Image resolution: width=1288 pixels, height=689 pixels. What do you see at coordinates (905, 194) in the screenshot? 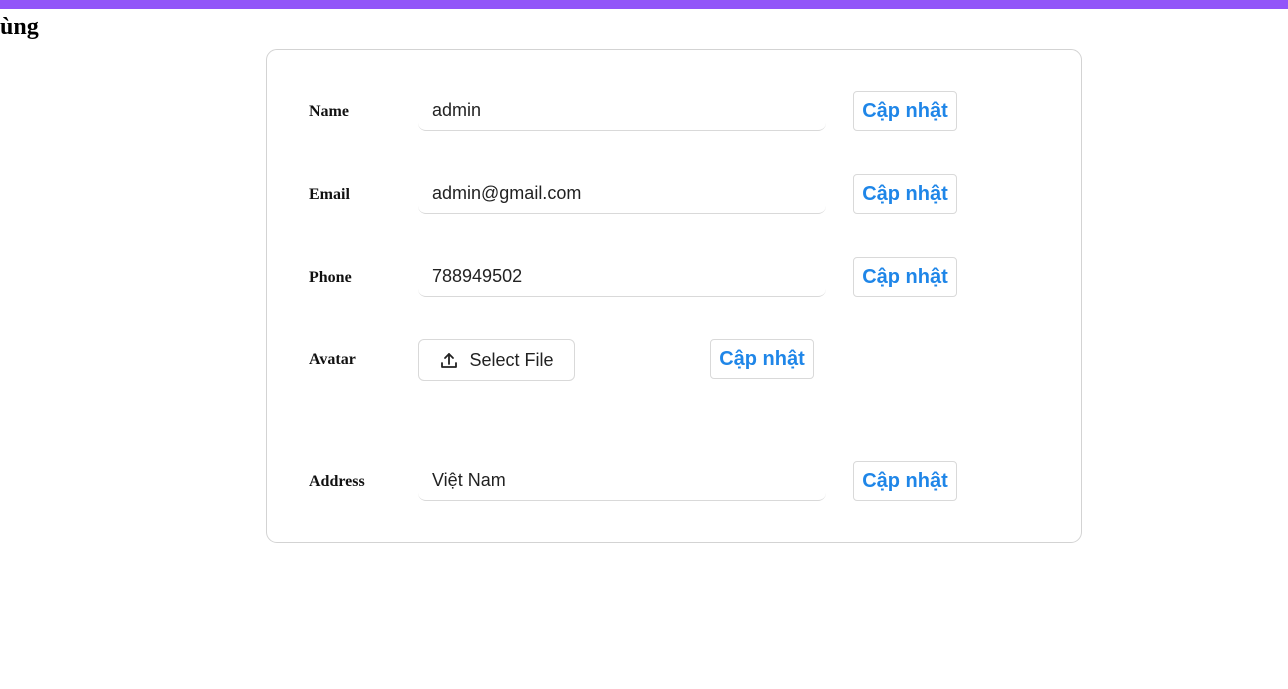
I see `update-email-button: Cập nhật` at bounding box center [905, 194].